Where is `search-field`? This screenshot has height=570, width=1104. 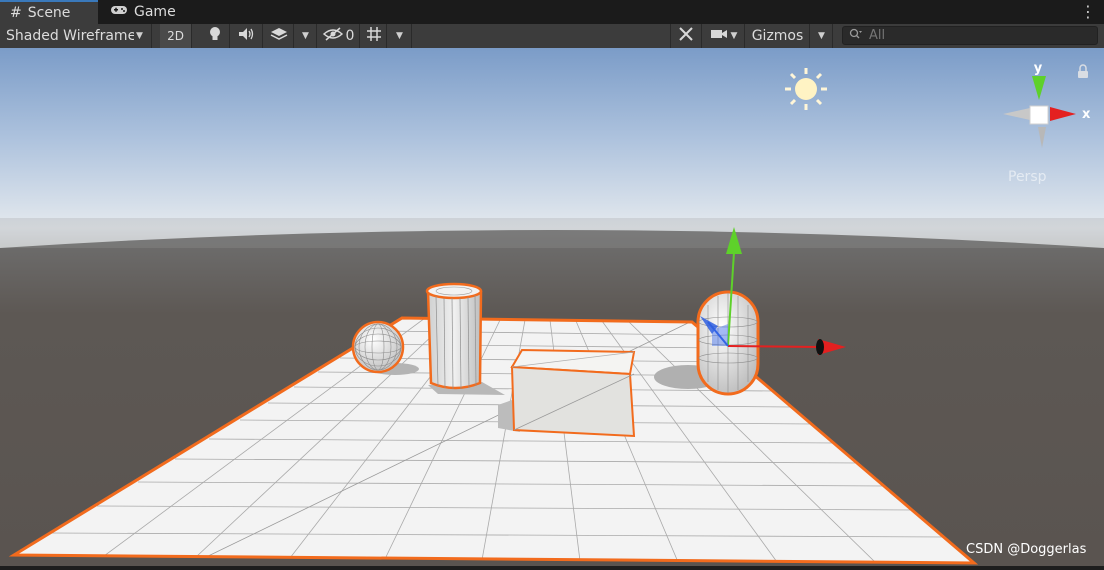 search-field is located at coordinates (970, 35).